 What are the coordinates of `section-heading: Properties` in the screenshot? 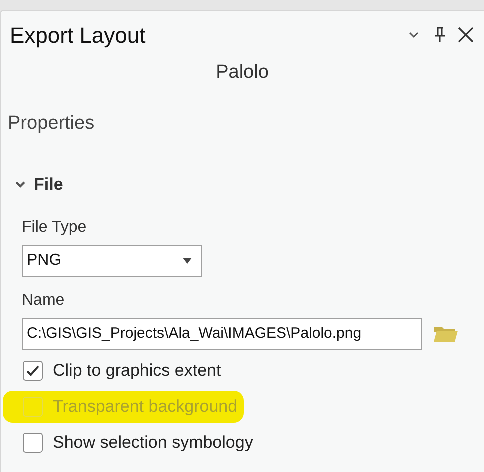 It's located at (51, 123).